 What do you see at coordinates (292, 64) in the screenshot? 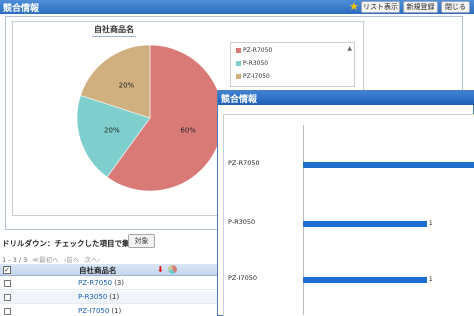
I see `chart-legend: ▲ PZ-R7050 P-R3050 PZ-I7050` at bounding box center [292, 64].